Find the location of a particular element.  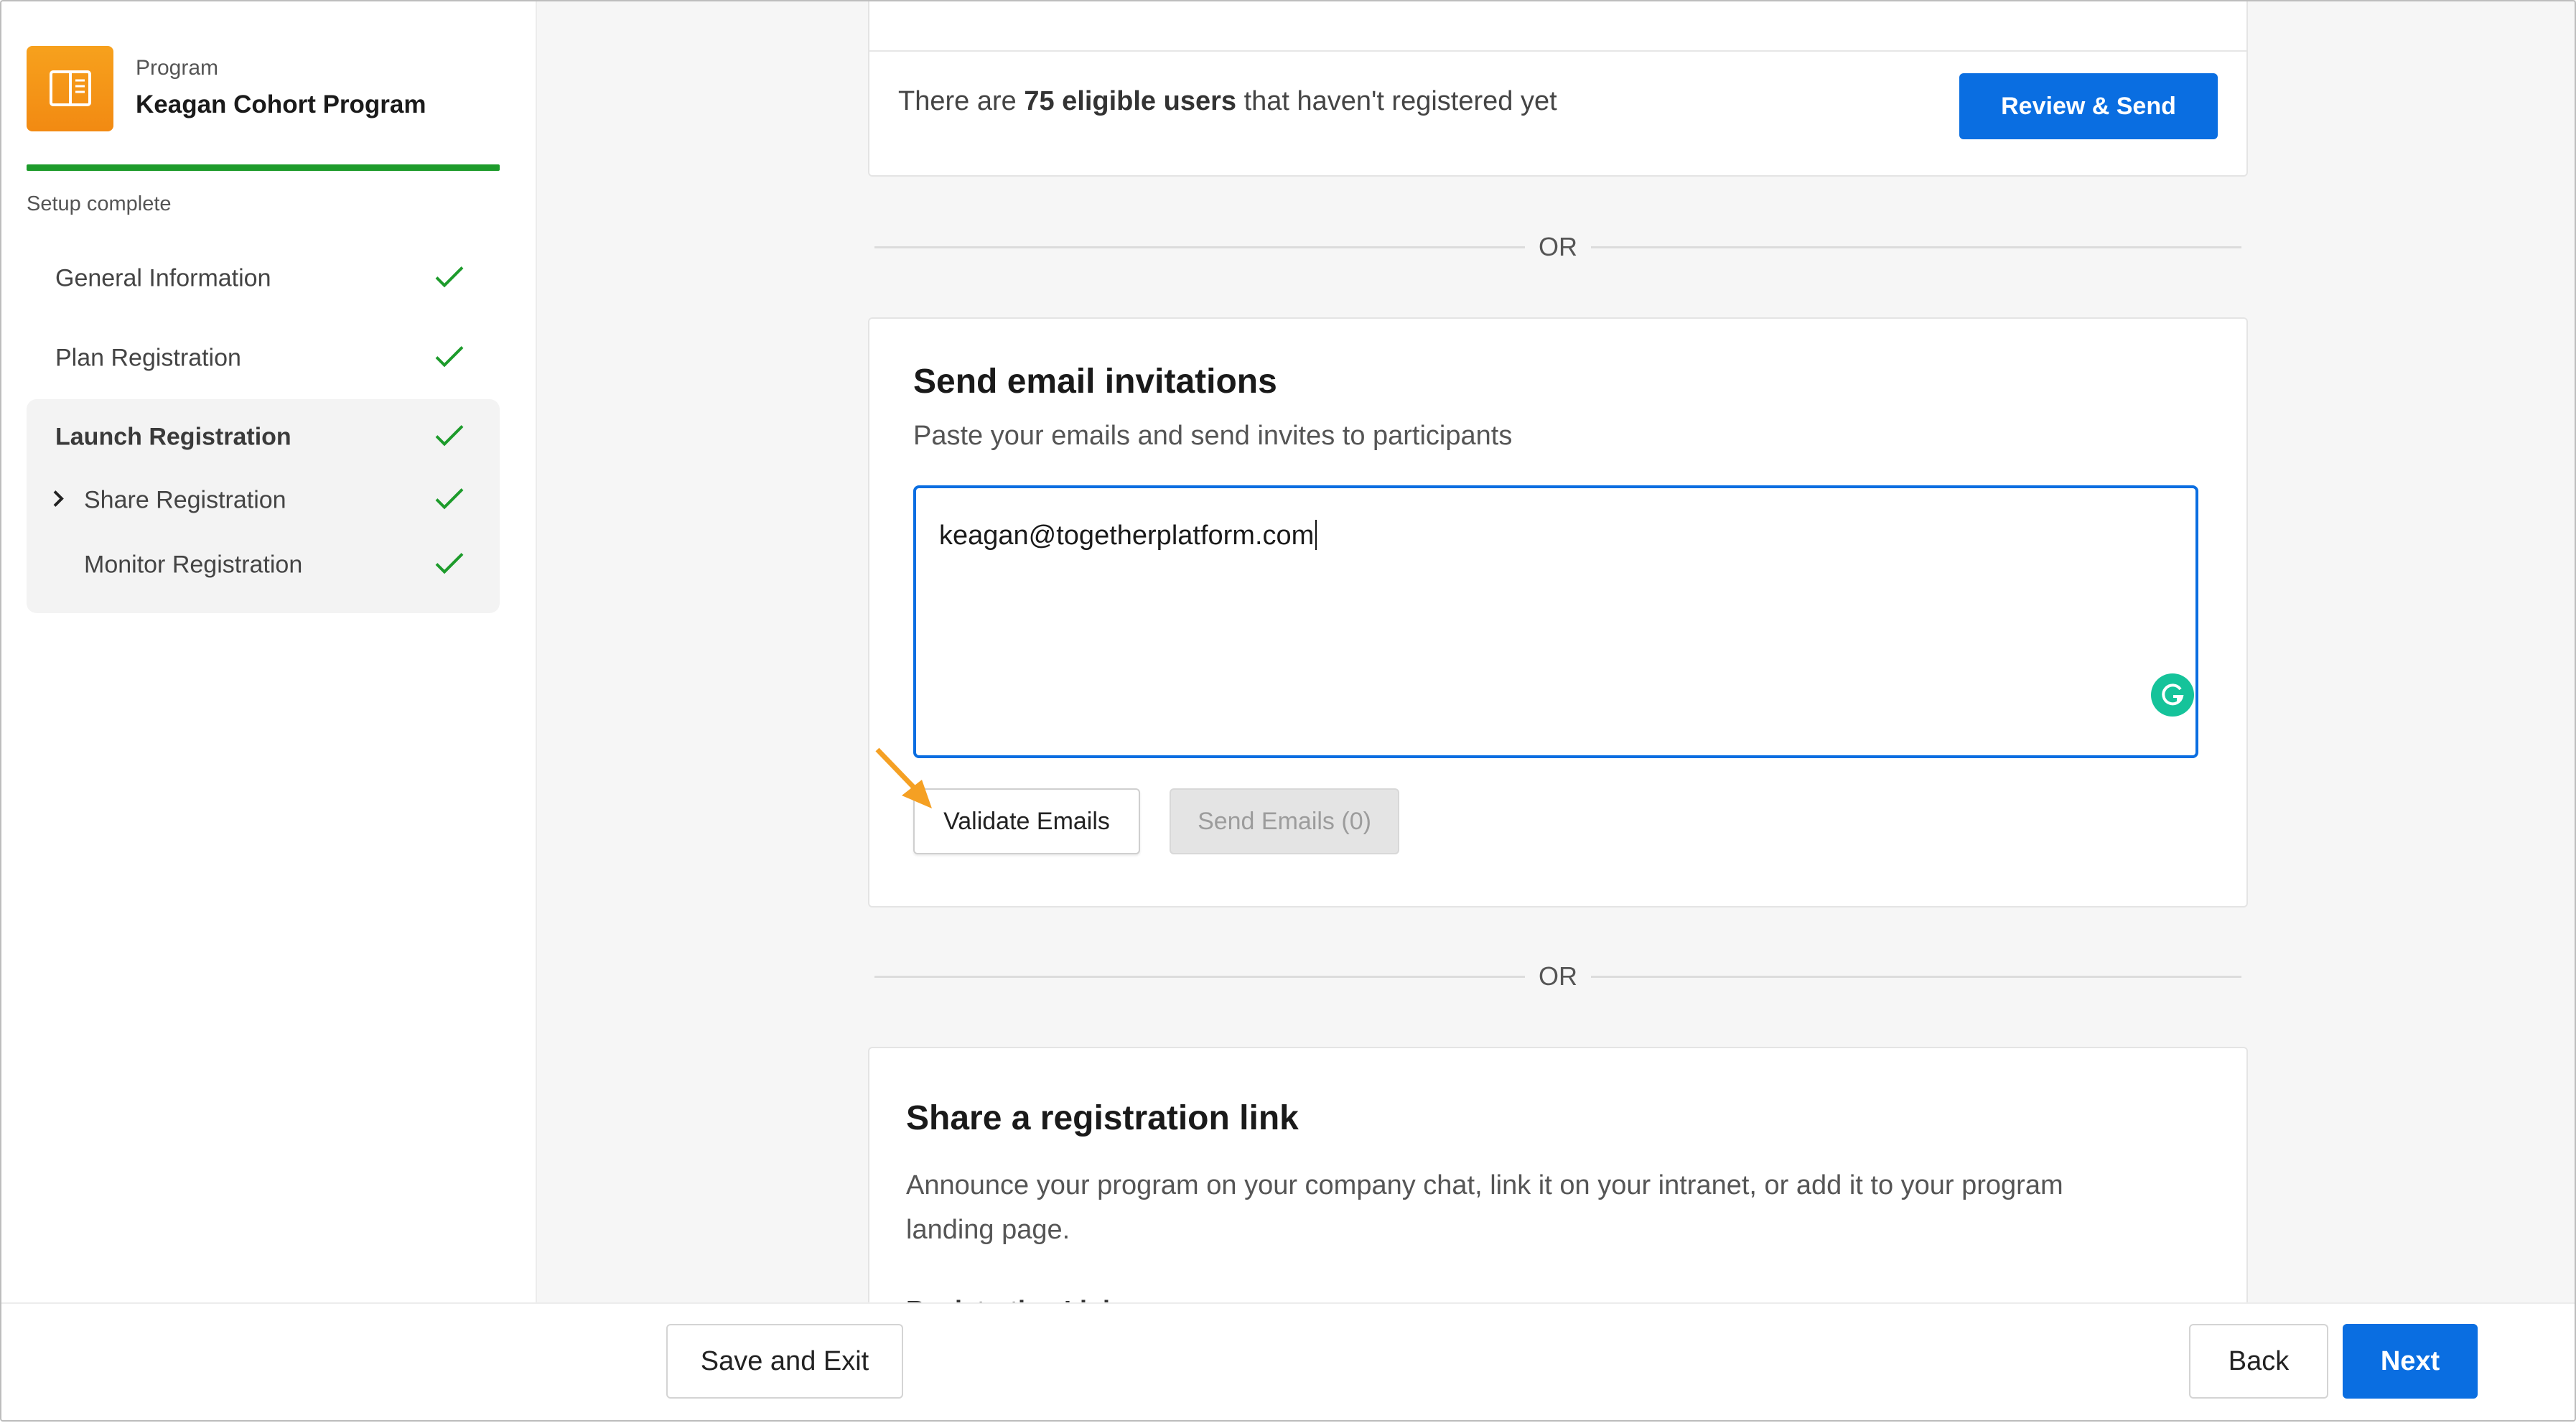

back-button: Back is located at coordinates (2258, 1361).